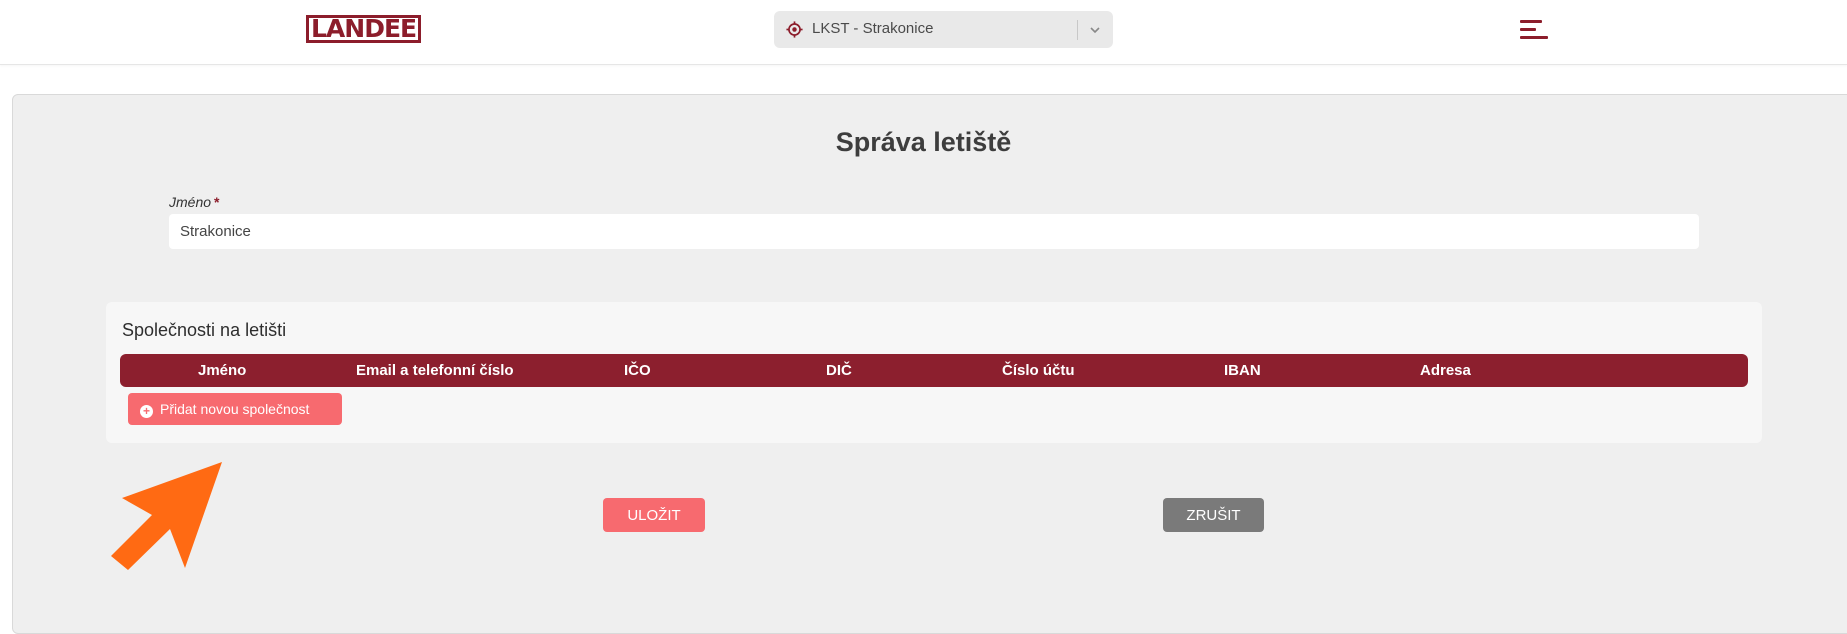  I want to click on top-bar: LANDEE LKST - Strakonice, so click(923, 32).